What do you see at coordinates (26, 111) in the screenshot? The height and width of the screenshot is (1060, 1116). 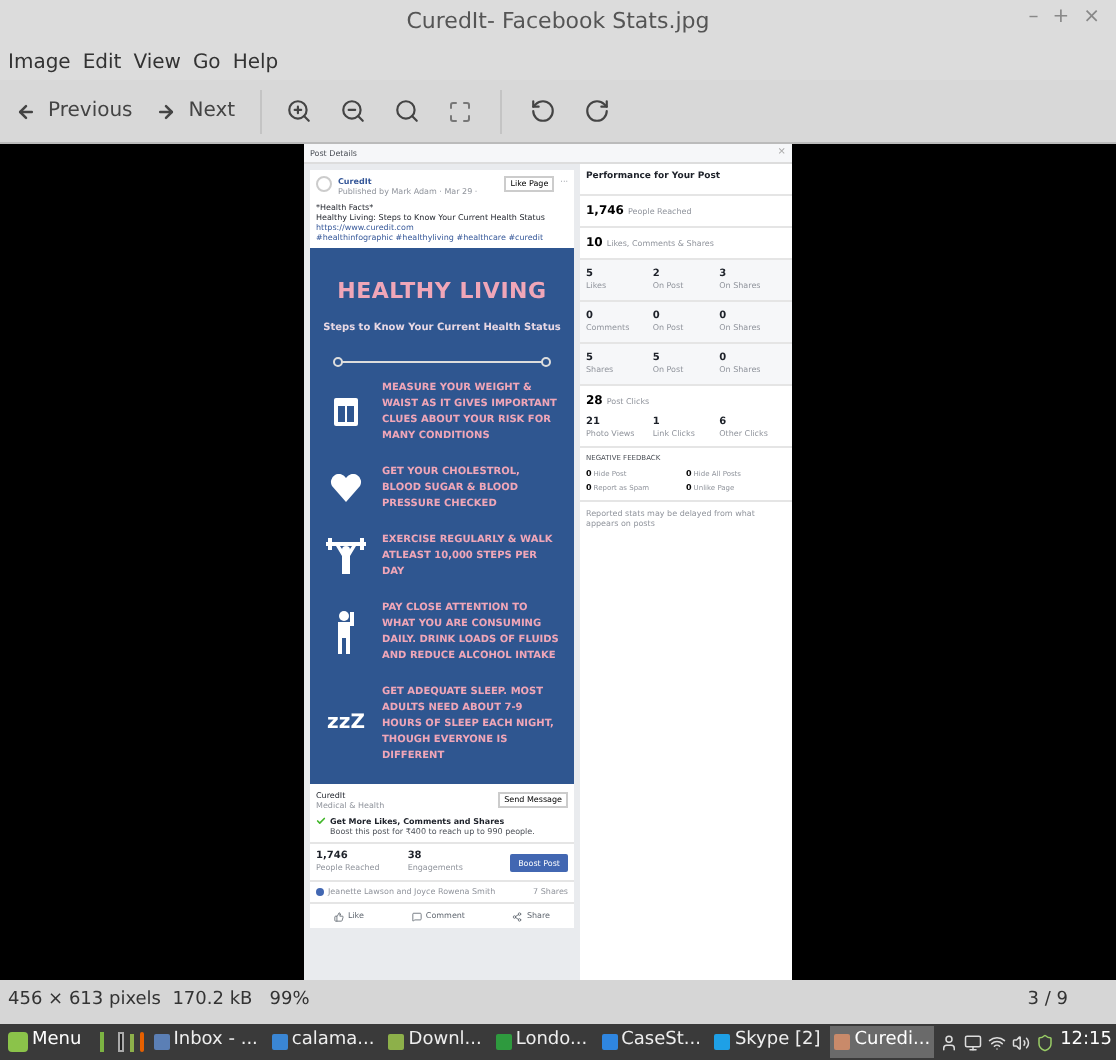 I see `left-arrow-icon` at bounding box center [26, 111].